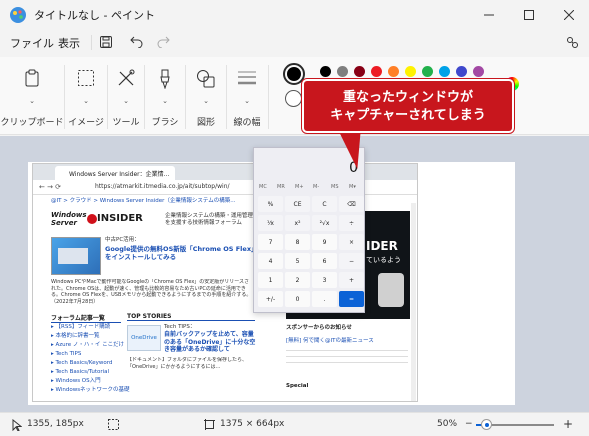 This screenshot has height=436, width=589. I want to click on clipboard-group: ⌄ クリップボード, so click(32, 96).